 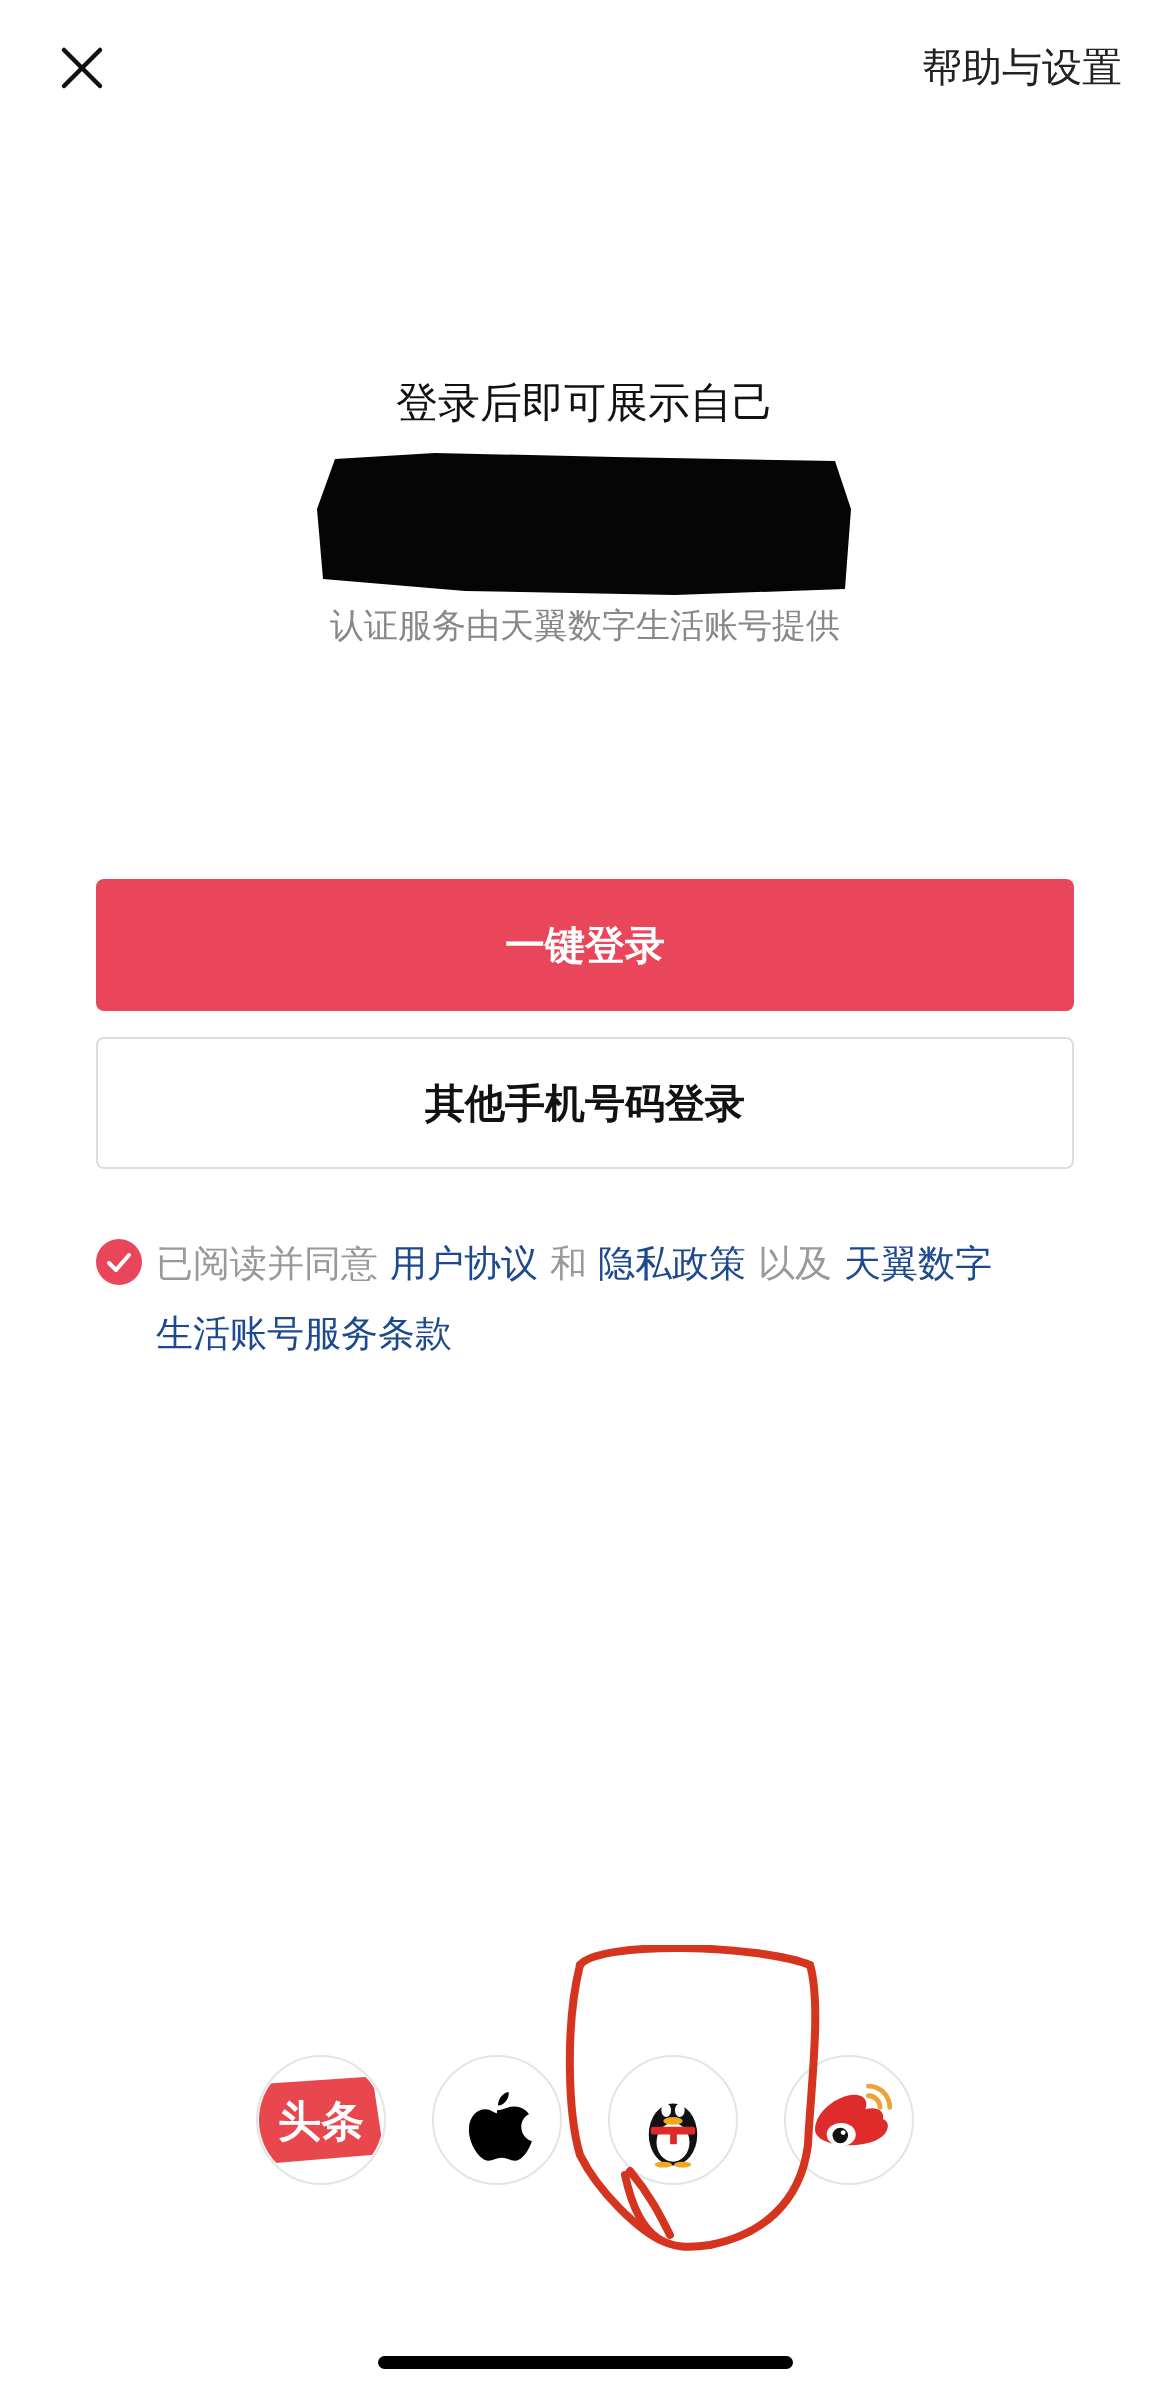 What do you see at coordinates (585, 403) in the screenshot?
I see `page-title: 登录后即可展示自己` at bounding box center [585, 403].